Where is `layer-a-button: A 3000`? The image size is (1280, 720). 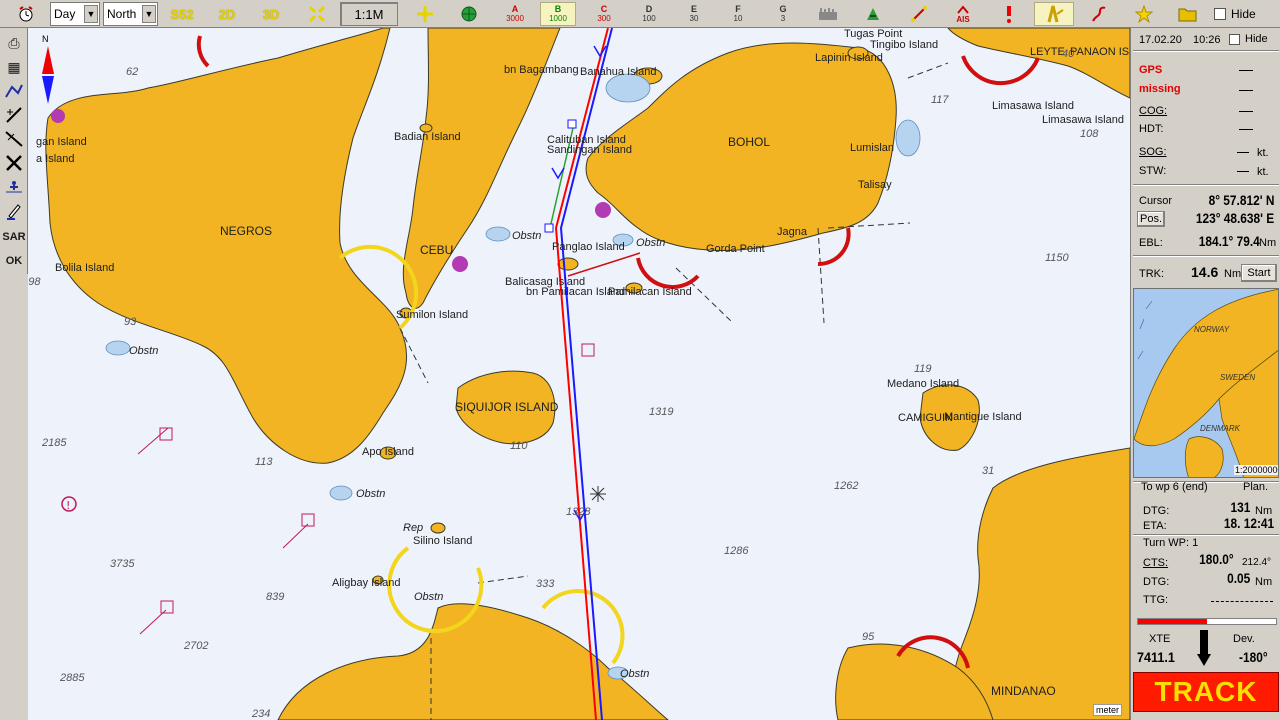 layer-a-button: A 3000 is located at coordinates (515, 14).